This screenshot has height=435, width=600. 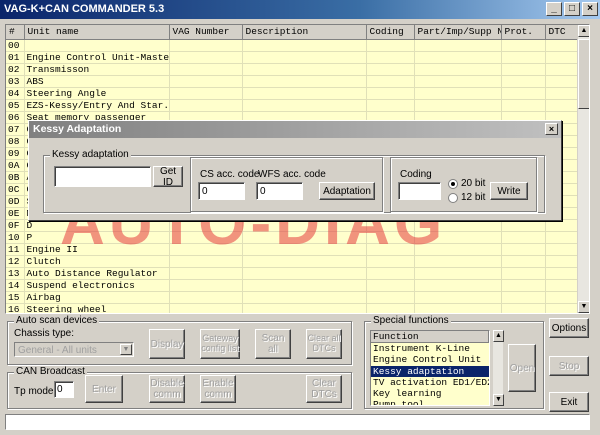 I want to click on functions-scroll-down-icon: ▼, so click(x=498, y=400).